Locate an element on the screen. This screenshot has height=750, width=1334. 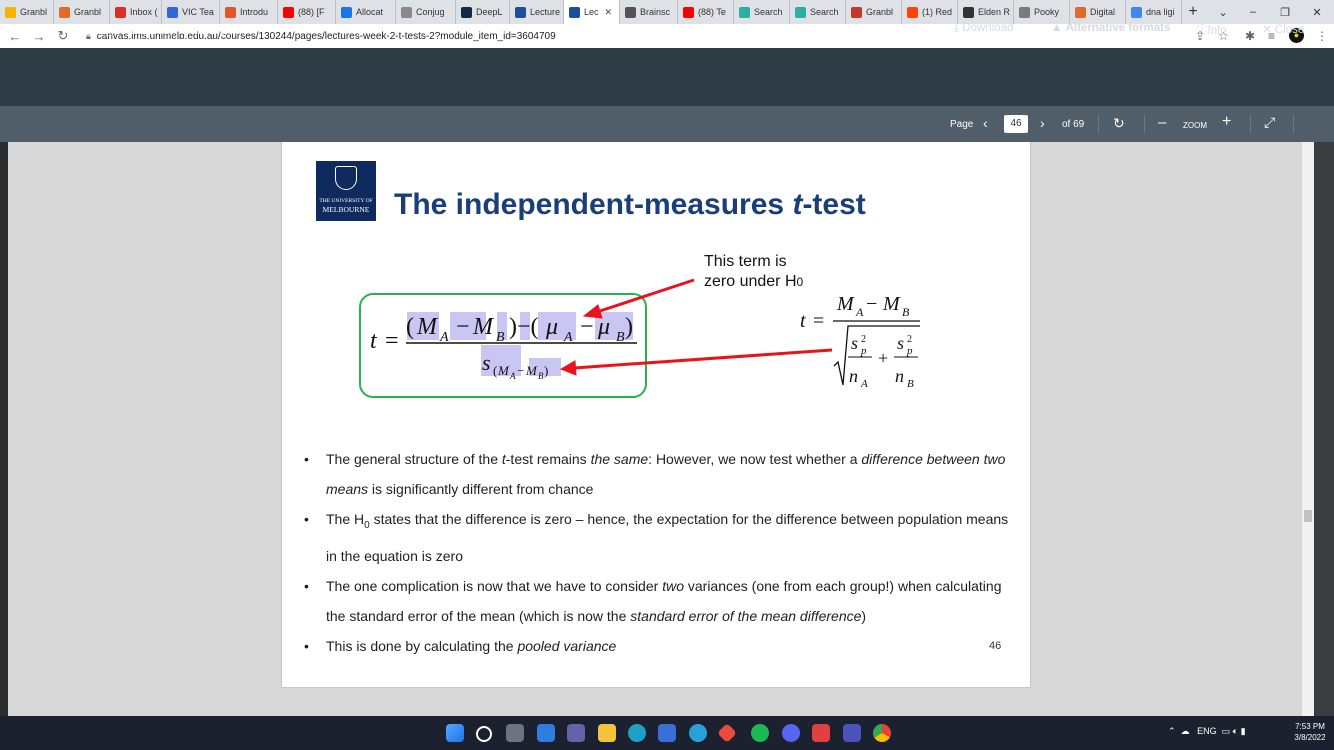
restore-icon: ❐ is located at coordinates (1285, 12).